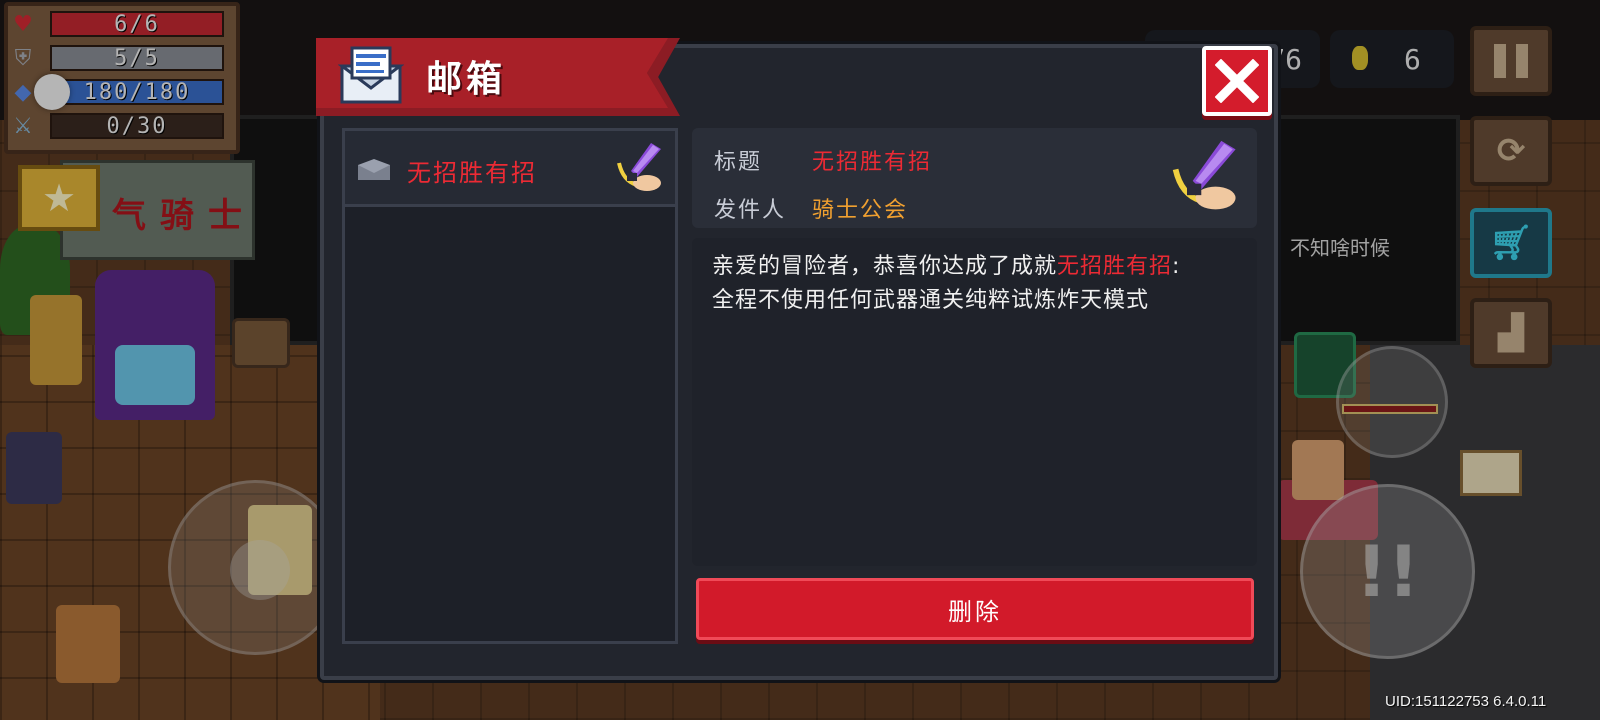 The image size is (1600, 720). What do you see at coordinates (466, 79) in the screenshot?
I see `mailbox-title: 邮箱` at bounding box center [466, 79].